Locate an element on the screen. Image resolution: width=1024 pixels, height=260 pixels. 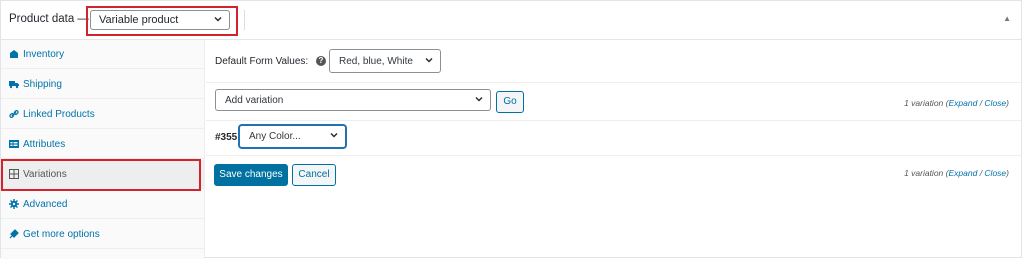
inventory-icon is located at coordinates (14, 54).